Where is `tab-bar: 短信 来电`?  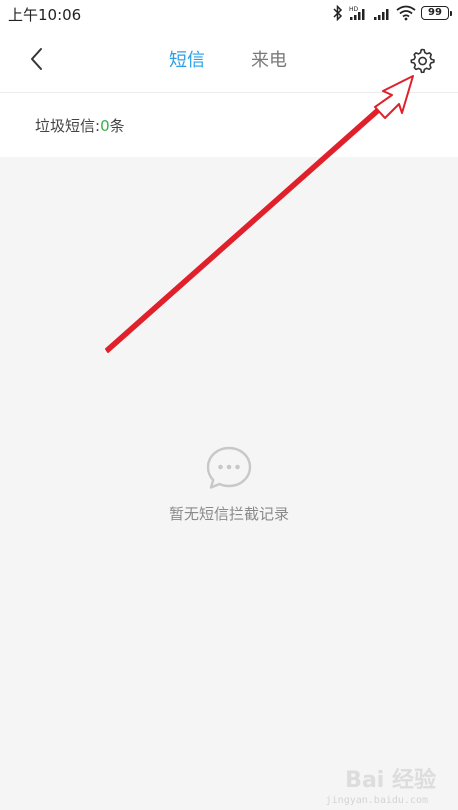
tab-bar: 短信 来电 is located at coordinates (229, 59).